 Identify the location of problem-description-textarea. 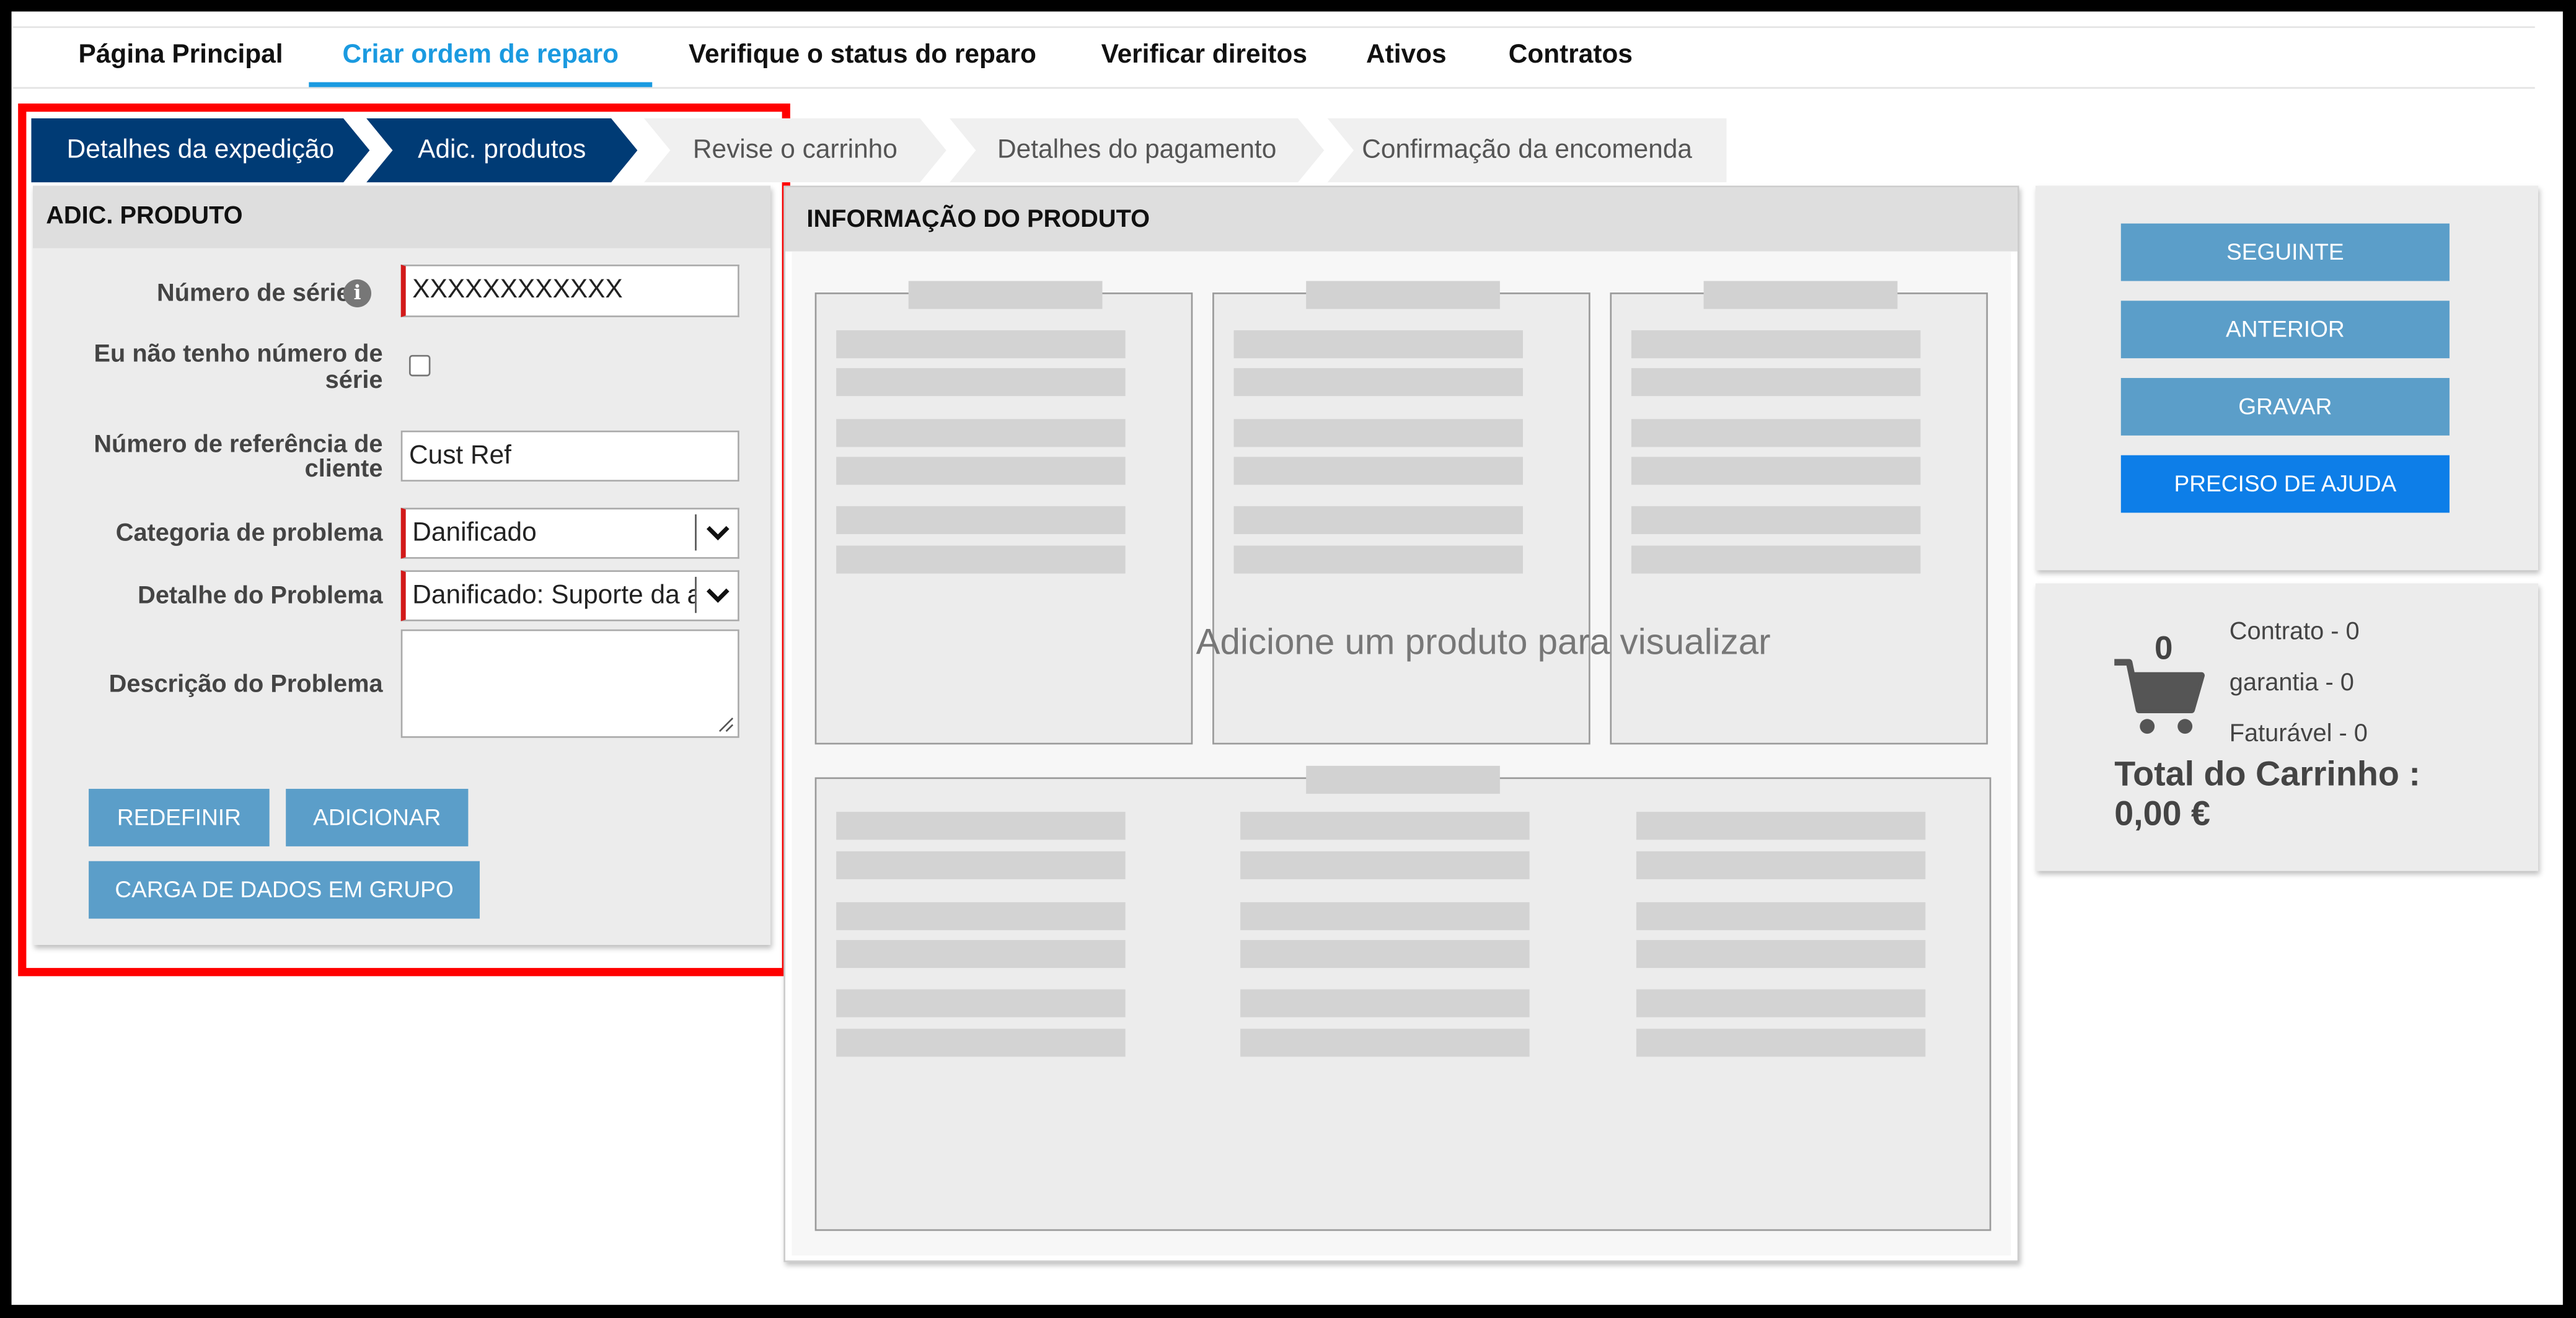
(569, 684).